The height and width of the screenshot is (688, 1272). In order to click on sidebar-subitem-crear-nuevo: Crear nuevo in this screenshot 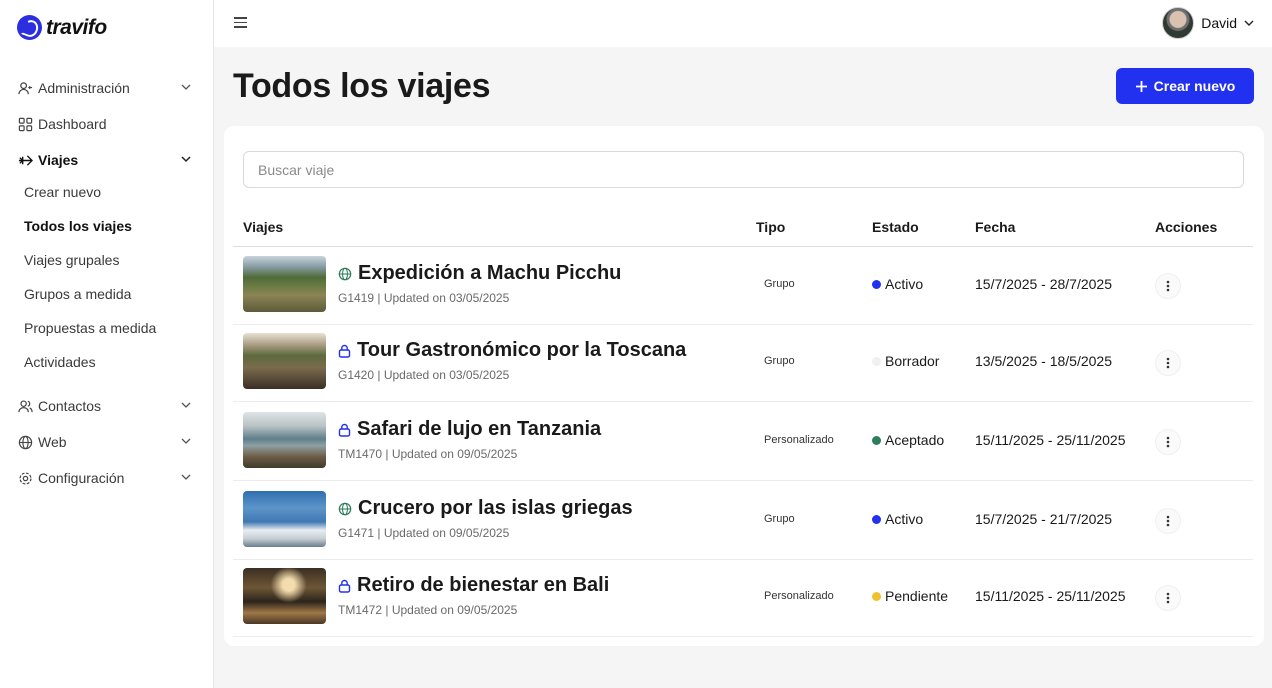, I will do `click(106, 192)`.